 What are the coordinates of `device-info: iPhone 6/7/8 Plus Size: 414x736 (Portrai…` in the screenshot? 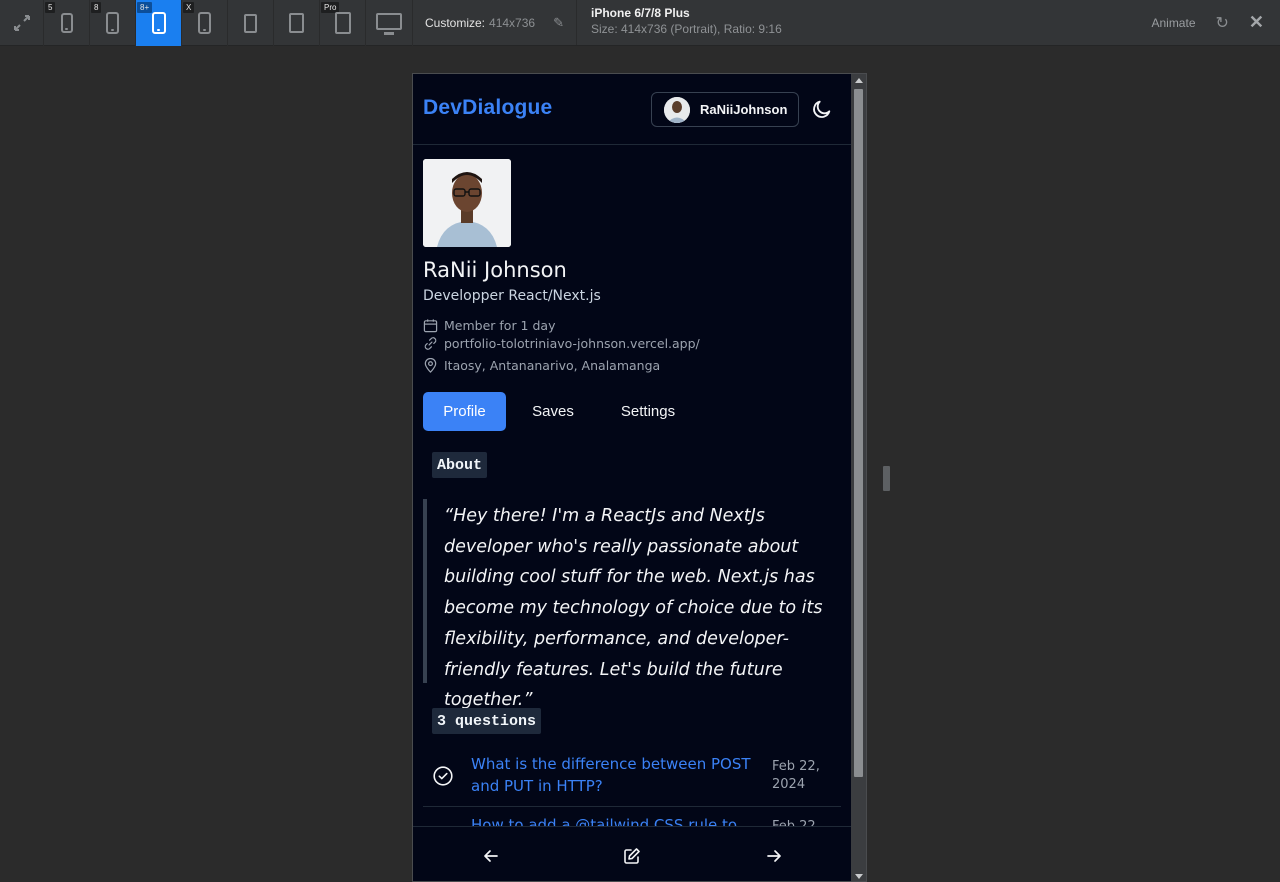 It's located at (686, 22).